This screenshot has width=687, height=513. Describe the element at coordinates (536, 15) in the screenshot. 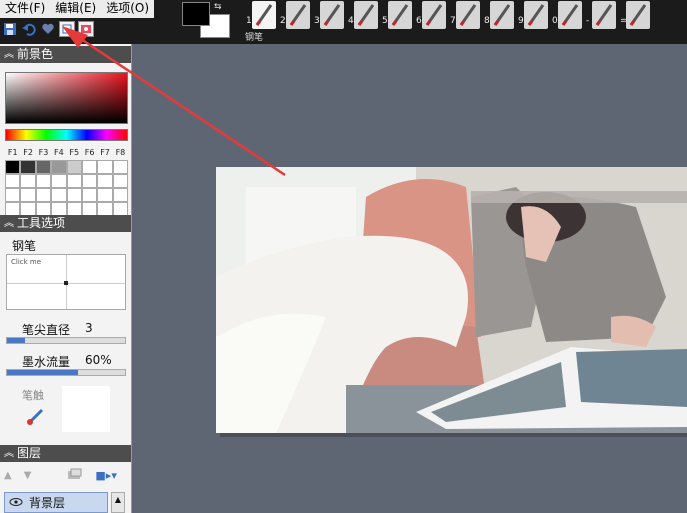

I see `blur-icon` at that location.